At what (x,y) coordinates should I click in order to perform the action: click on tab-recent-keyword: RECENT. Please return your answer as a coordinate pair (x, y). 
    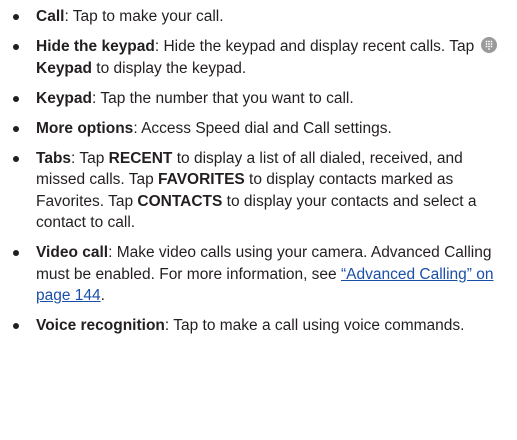
    Looking at the image, I should click on (140, 158).